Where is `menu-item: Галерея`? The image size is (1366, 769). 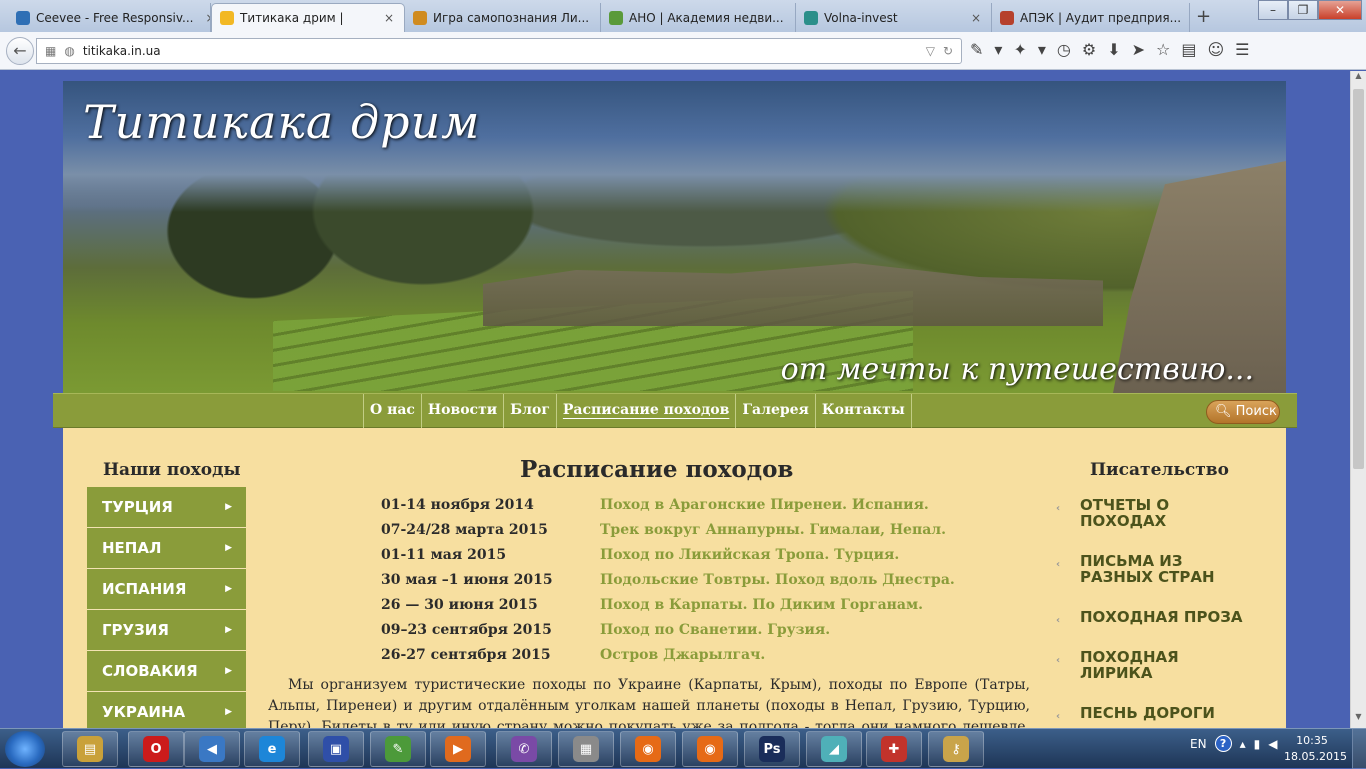
menu-item: Галерея is located at coordinates (775, 411).